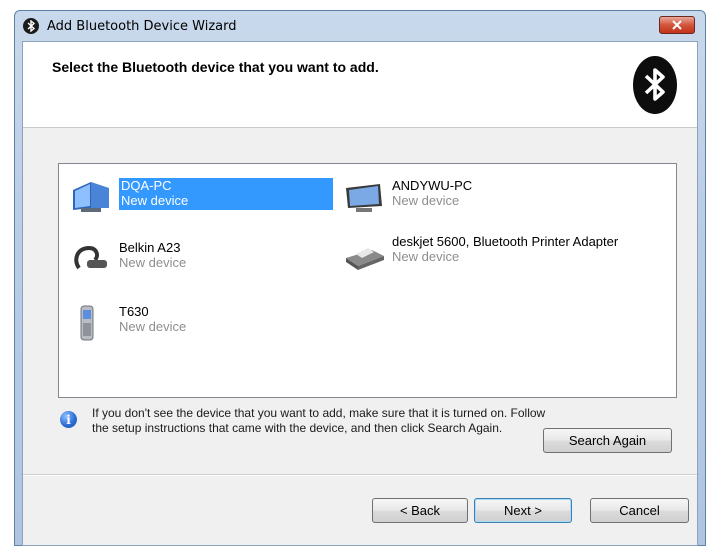 The width and height of the screenshot is (706, 546). Describe the element at coordinates (639, 510) in the screenshot. I see `cancel-button: Cancel` at that location.